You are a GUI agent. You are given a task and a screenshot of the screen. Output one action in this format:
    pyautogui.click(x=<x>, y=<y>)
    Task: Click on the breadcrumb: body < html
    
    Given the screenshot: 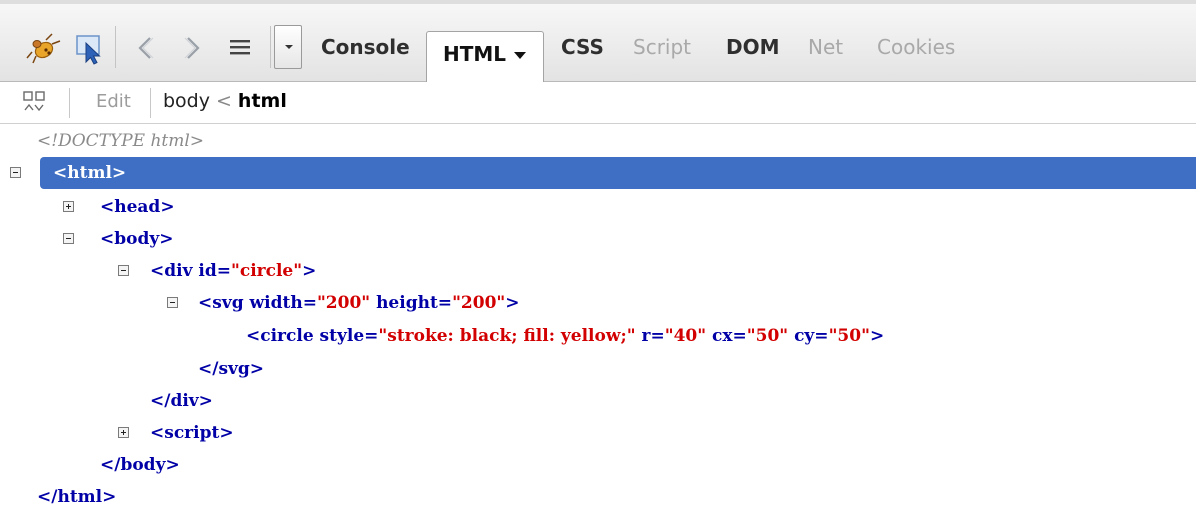 What is the action you would take?
    pyautogui.click(x=225, y=101)
    